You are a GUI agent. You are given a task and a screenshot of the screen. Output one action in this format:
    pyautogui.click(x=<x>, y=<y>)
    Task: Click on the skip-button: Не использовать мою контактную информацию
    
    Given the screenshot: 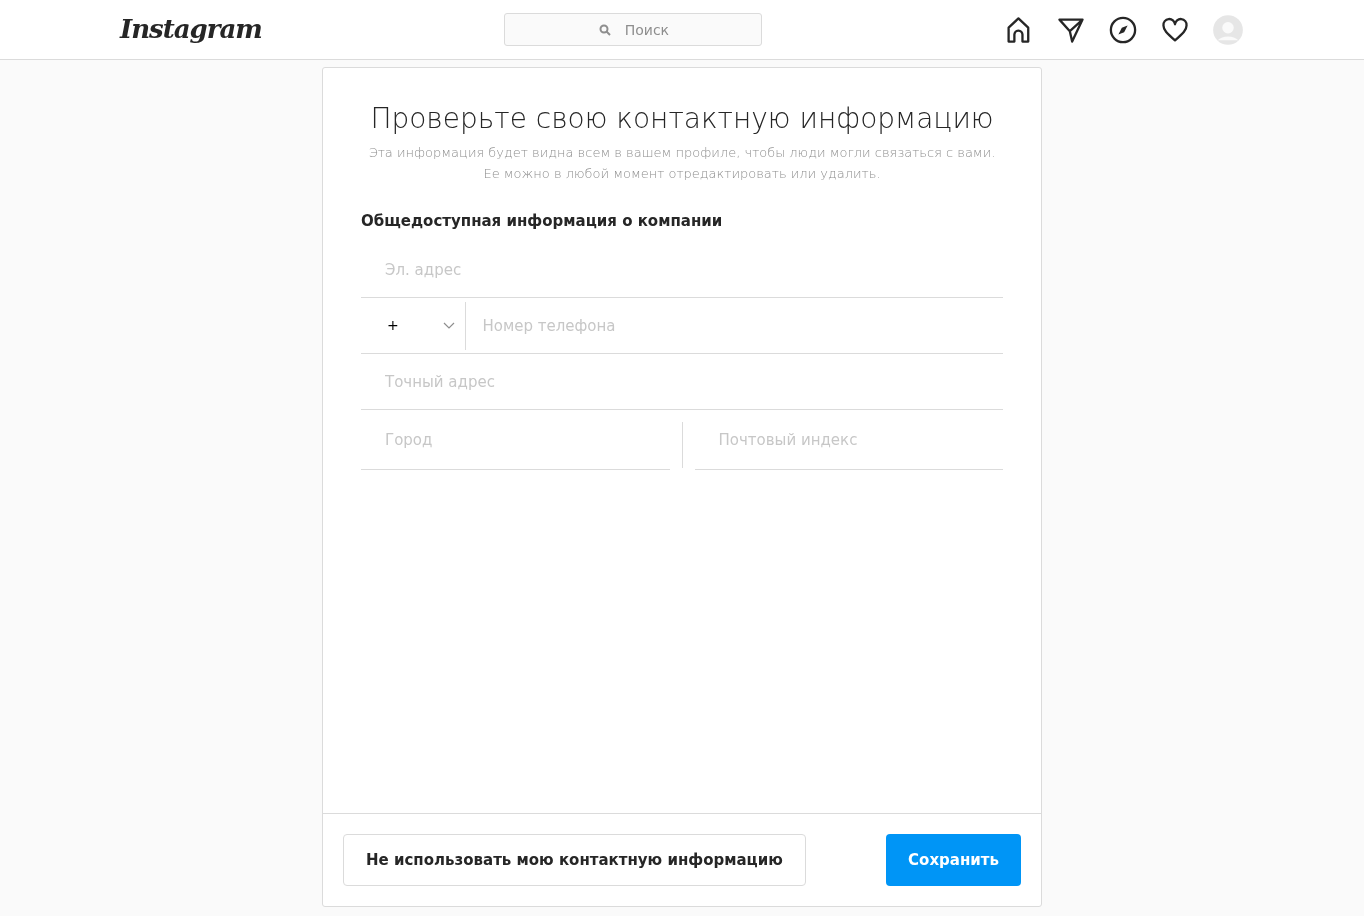 What is the action you would take?
    pyautogui.click(x=574, y=860)
    